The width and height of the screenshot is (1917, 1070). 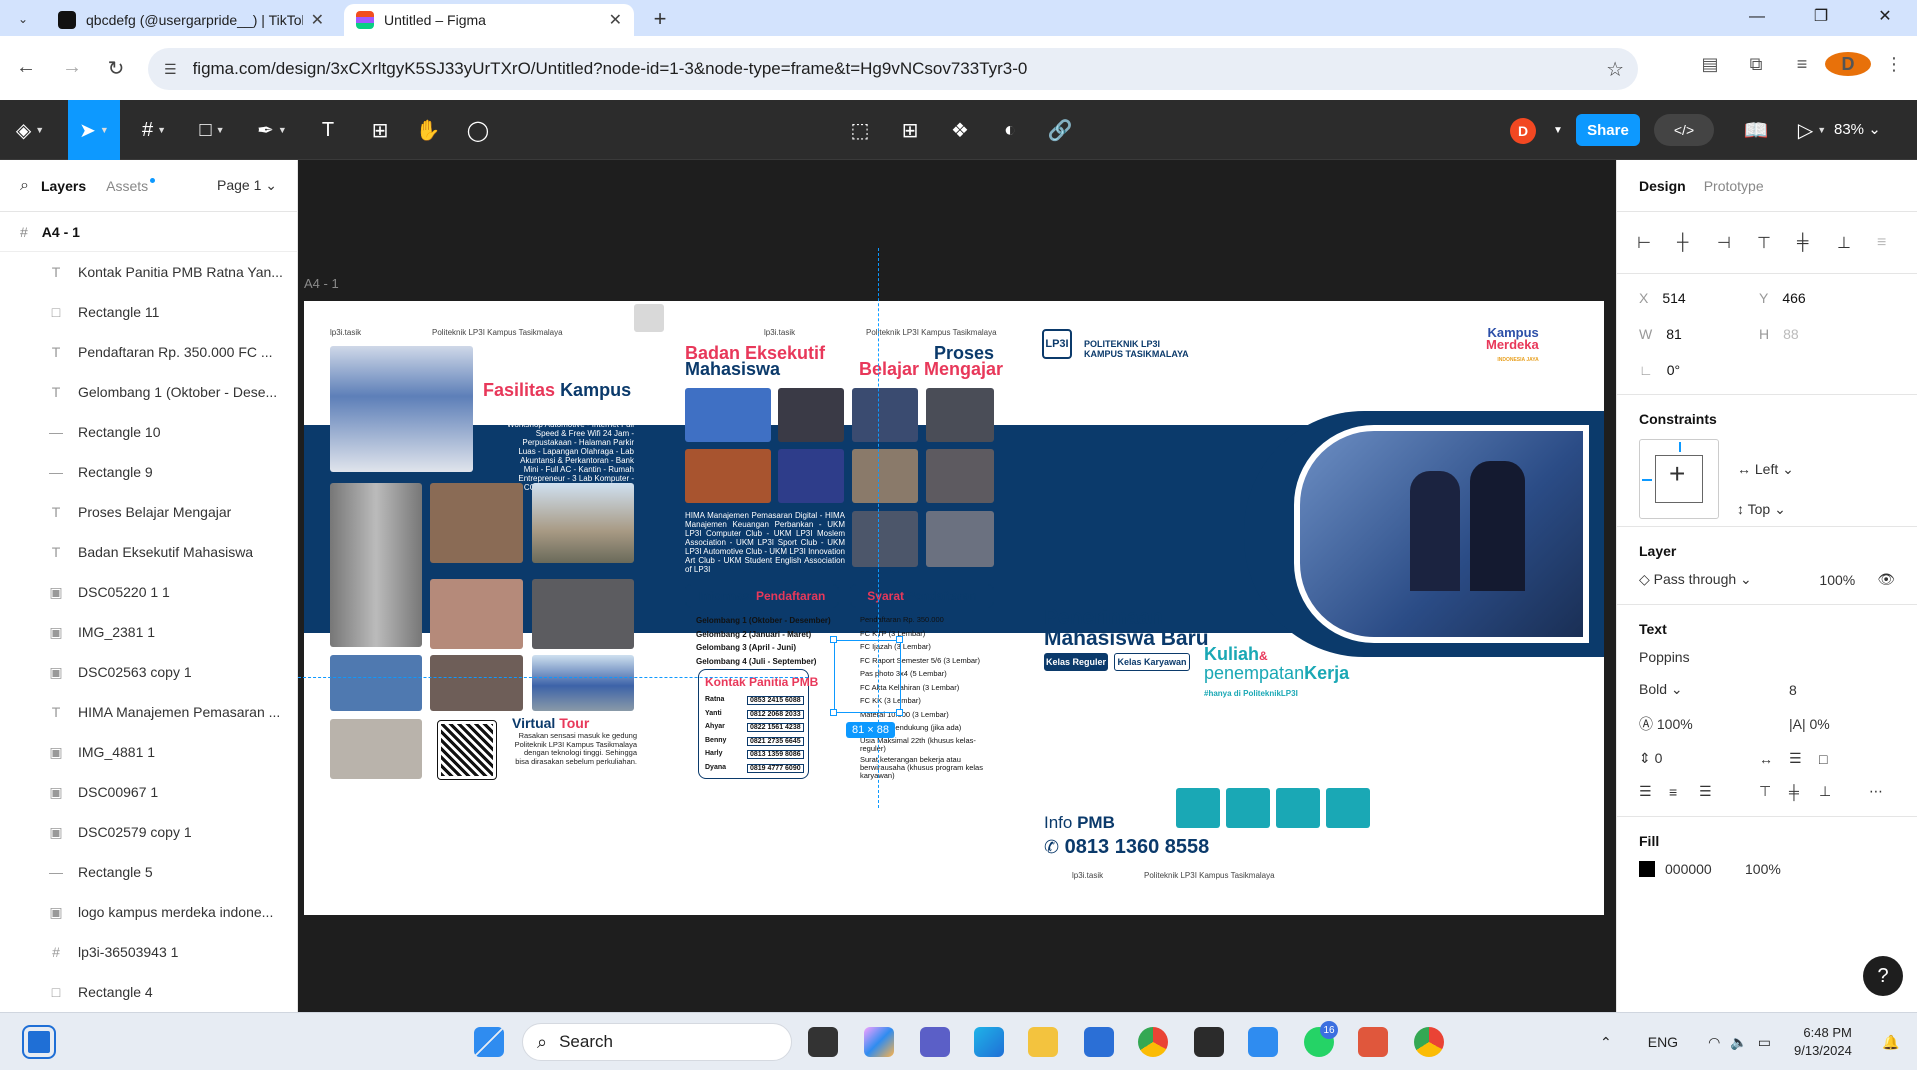 I want to click on layer-item: T Badan Eksekutif Mahasiswa, so click(x=148, y=552).